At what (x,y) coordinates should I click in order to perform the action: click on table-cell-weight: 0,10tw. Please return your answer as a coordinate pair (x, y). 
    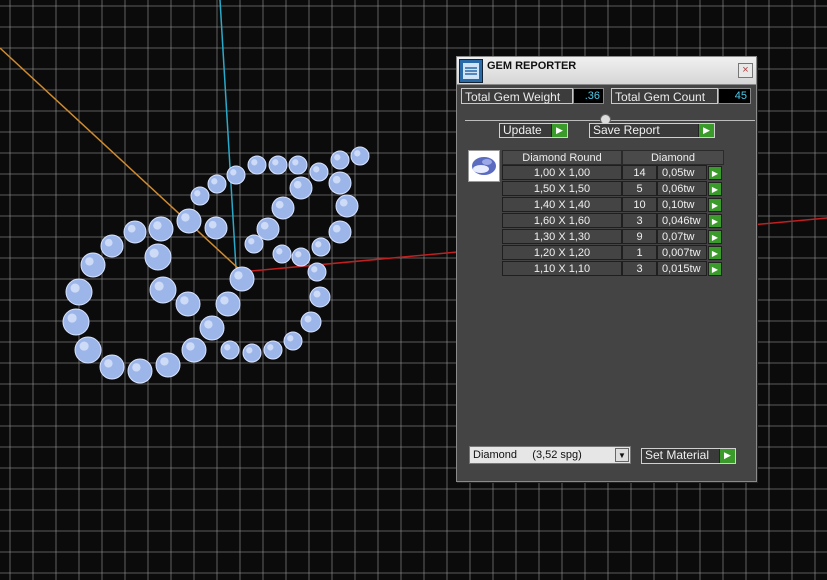
    Looking at the image, I should click on (682, 204).